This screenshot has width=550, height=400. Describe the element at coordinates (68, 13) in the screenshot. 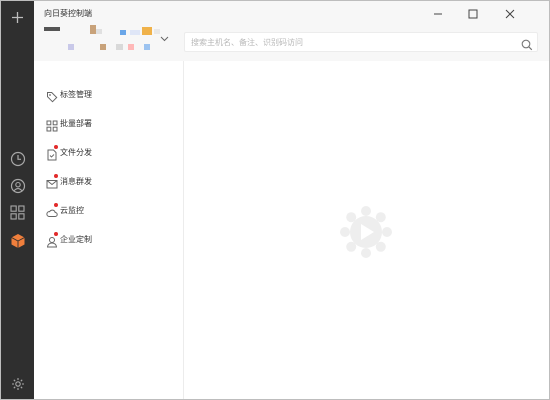

I see `app-title: 向日葵控制端` at that location.